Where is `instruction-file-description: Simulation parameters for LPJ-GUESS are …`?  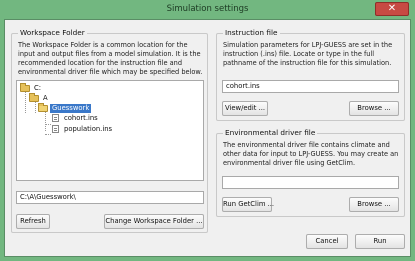 instruction-file-description: Simulation parameters for LPJ-GUESS are … is located at coordinates (308, 54).